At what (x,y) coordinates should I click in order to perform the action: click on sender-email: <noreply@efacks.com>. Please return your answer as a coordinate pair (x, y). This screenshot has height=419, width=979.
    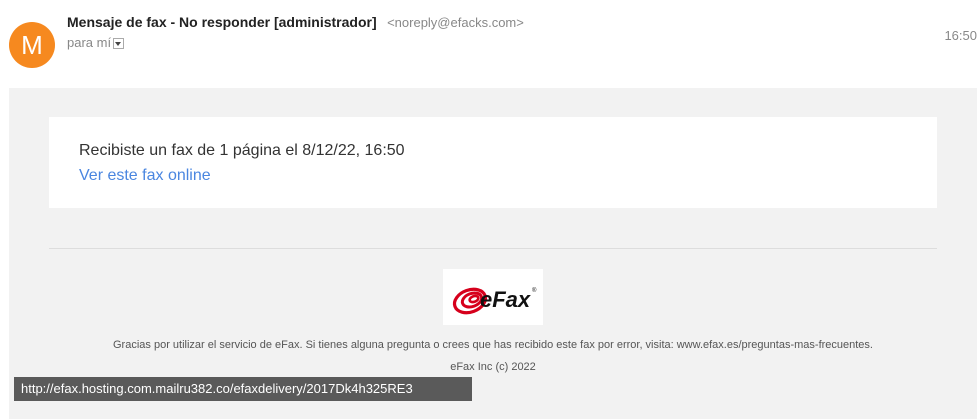
    Looking at the image, I should click on (455, 22).